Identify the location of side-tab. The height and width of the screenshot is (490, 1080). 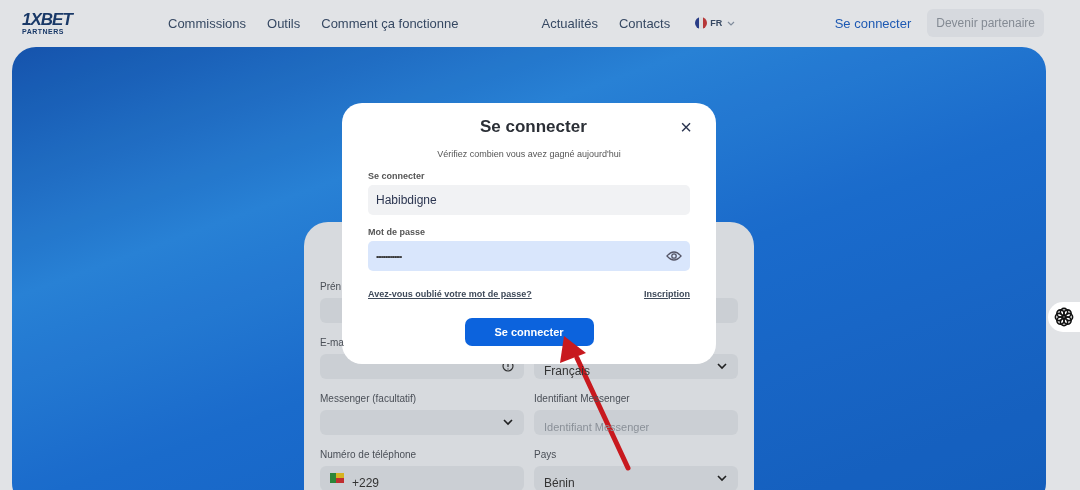
(1064, 317).